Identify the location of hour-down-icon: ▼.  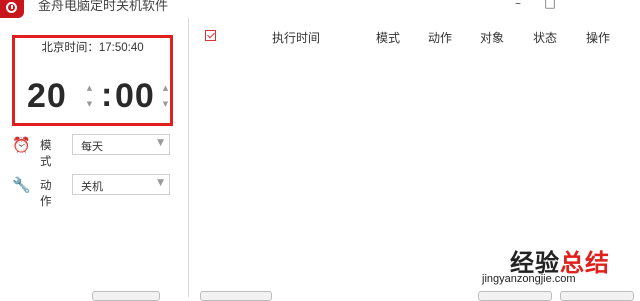
(89, 104).